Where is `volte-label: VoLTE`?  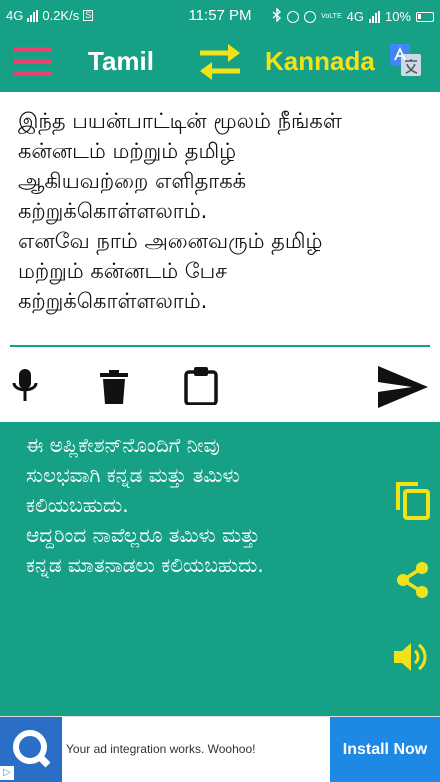 volte-label: VoLTE is located at coordinates (331, 16).